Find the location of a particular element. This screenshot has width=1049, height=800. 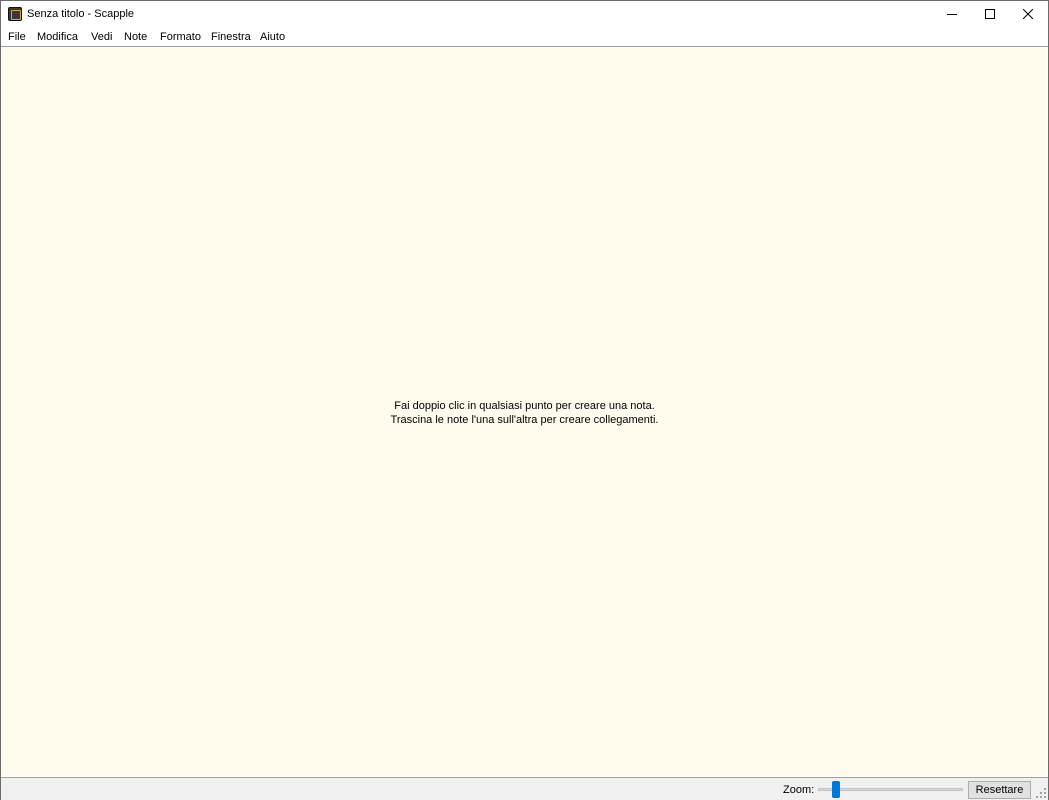

menu-formato: Formato is located at coordinates (180, 37).